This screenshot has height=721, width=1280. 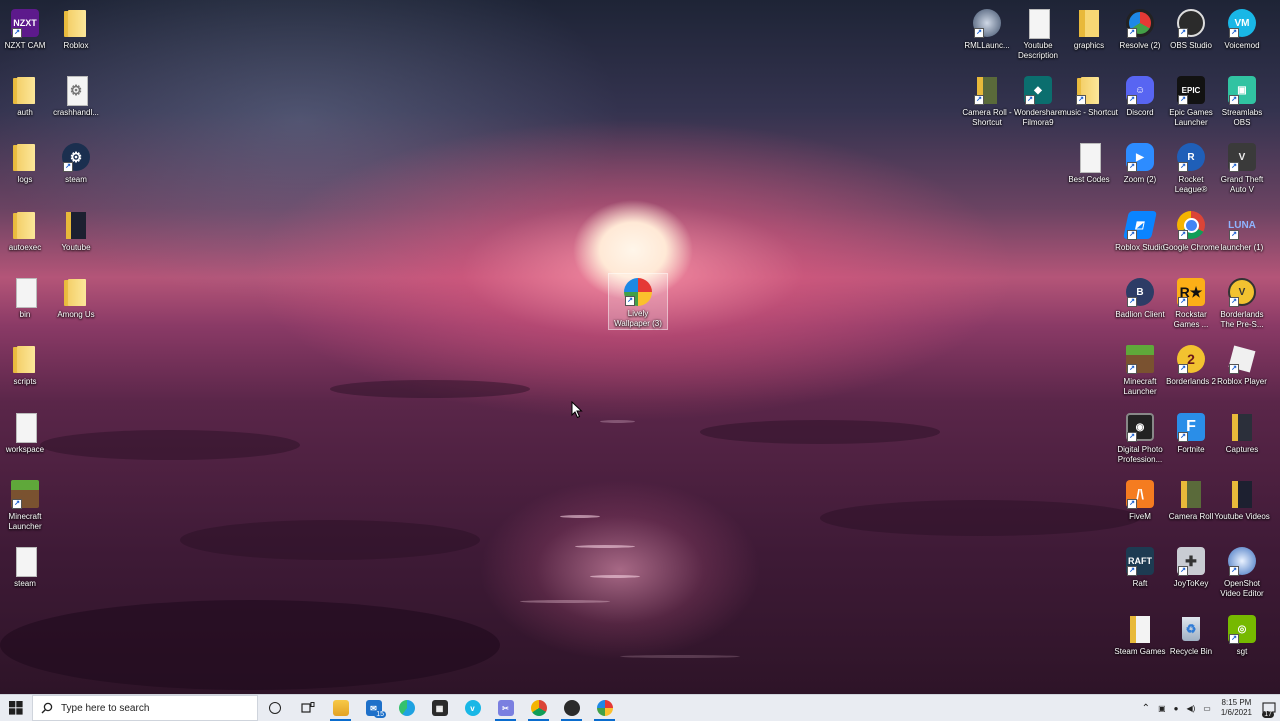 I want to click on streamlabs-icon: ▣ ↗, so click(x=1242, y=90).